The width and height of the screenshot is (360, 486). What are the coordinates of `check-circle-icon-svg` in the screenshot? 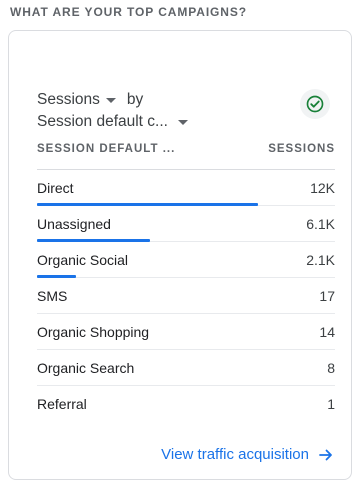 It's located at (315, 104).